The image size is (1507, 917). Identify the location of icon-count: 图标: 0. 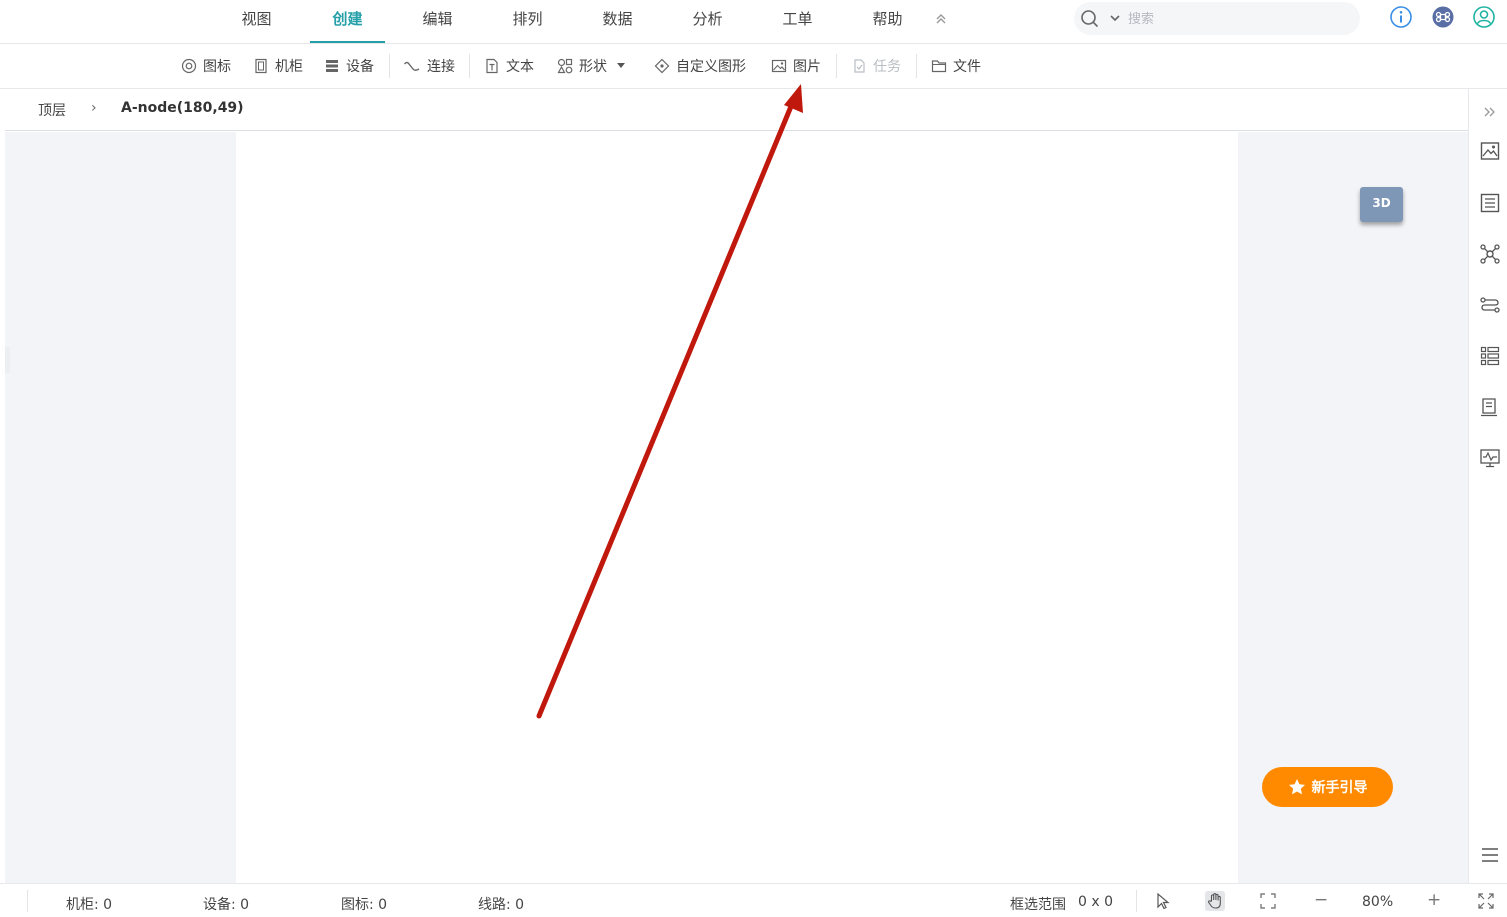
(364, 905).